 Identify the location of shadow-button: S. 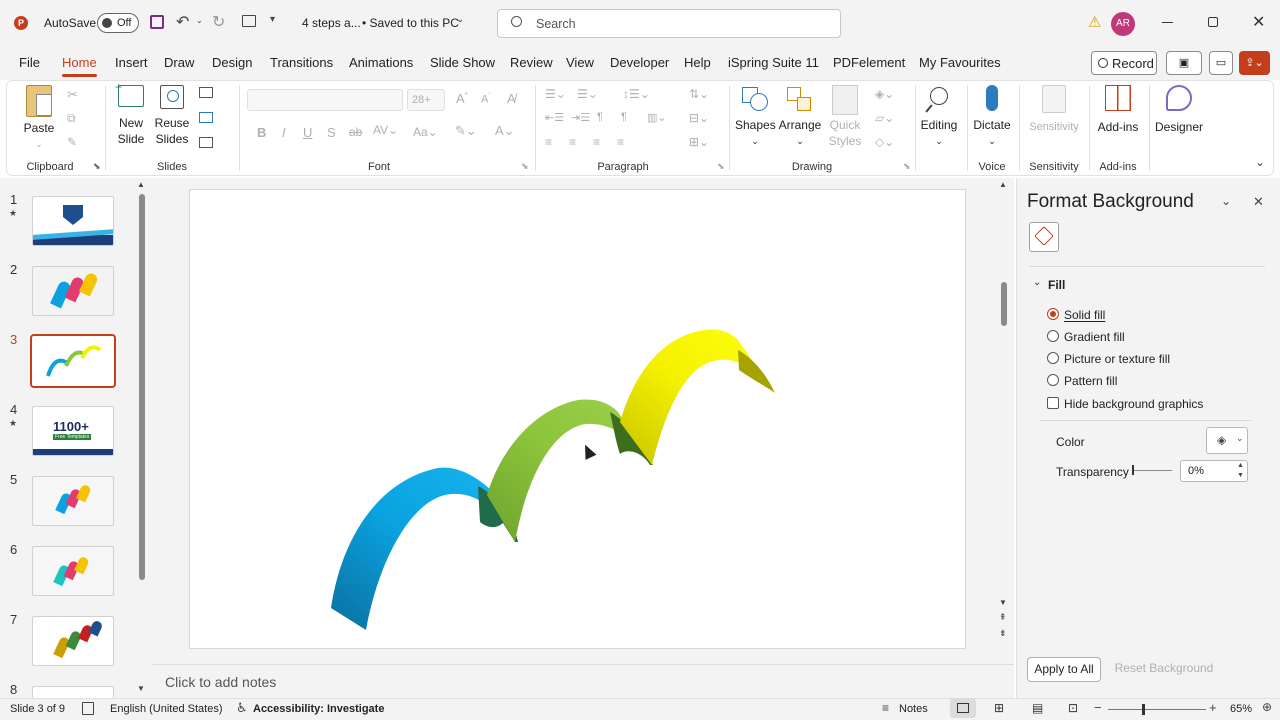
(331, 132).